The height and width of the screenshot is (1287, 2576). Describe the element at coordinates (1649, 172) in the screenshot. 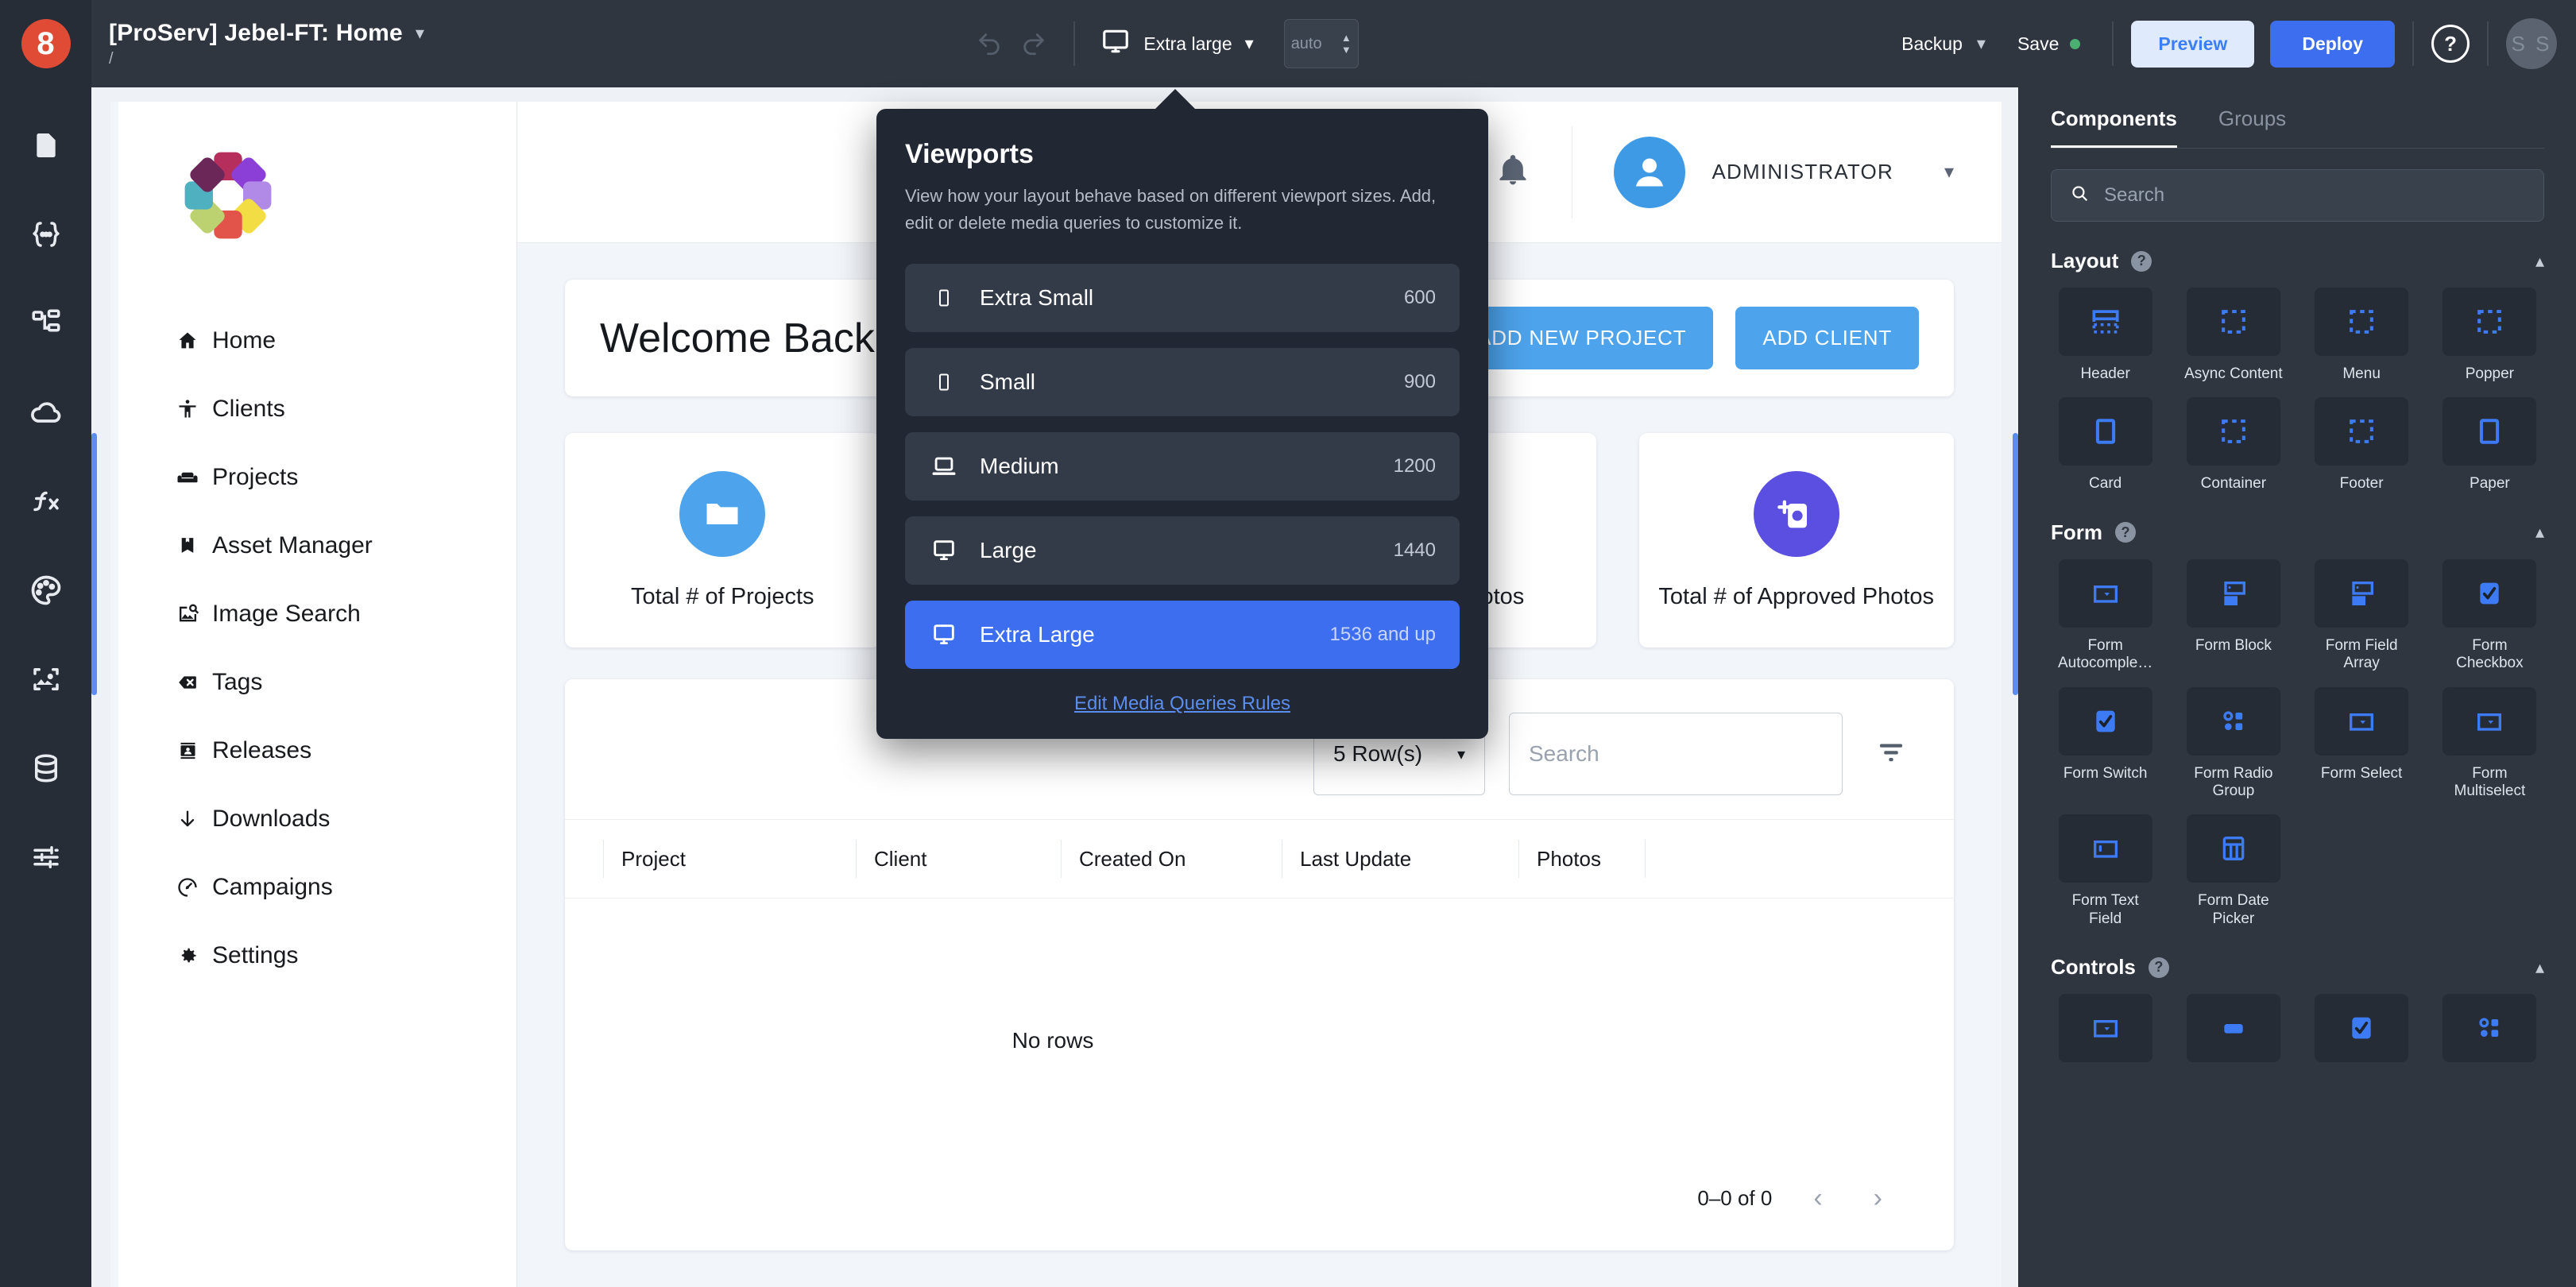

I see `account-circle-icon` at that location.